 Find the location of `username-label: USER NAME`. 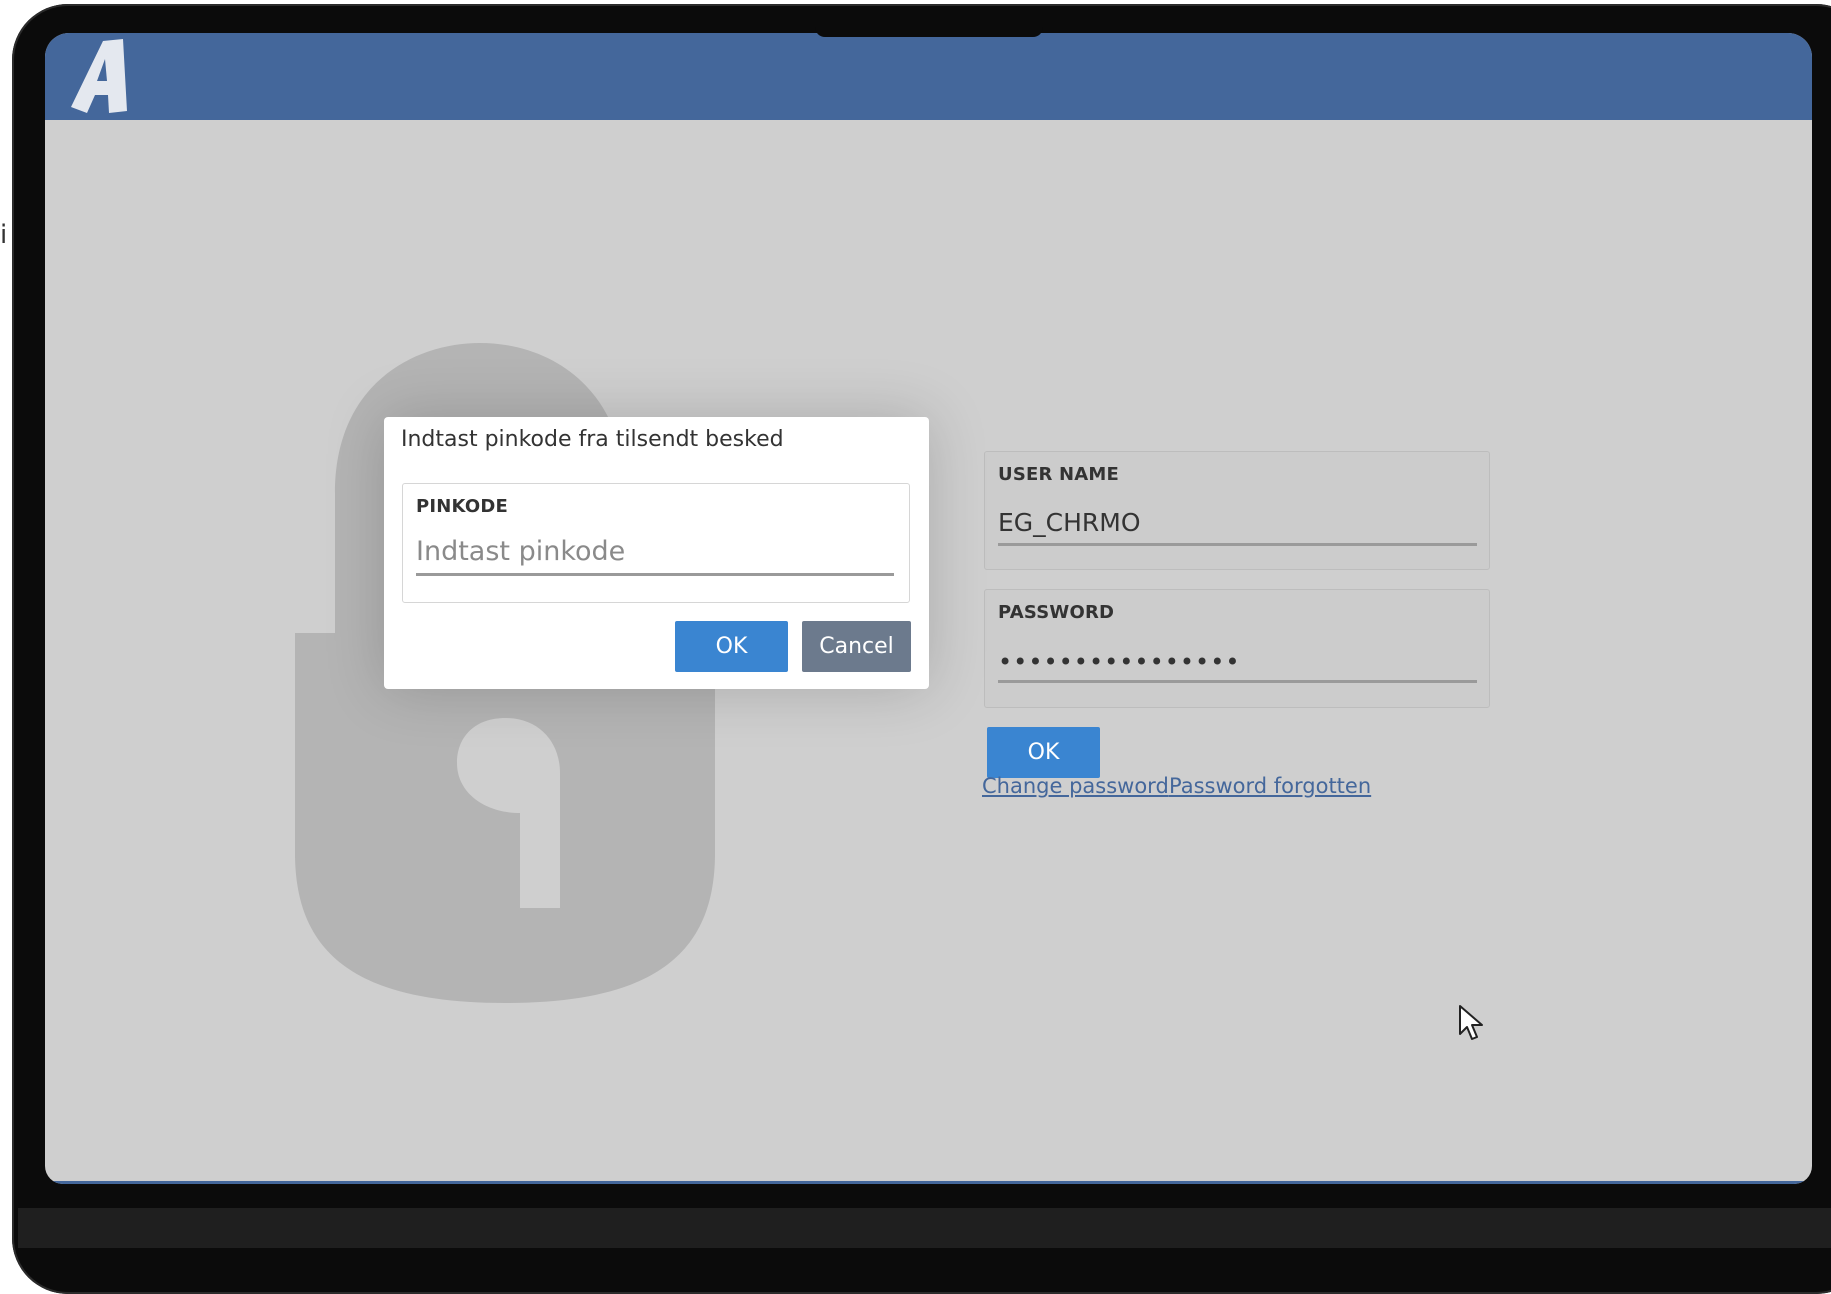

username-label: USER NAME is located at coordinates (1059, 474).